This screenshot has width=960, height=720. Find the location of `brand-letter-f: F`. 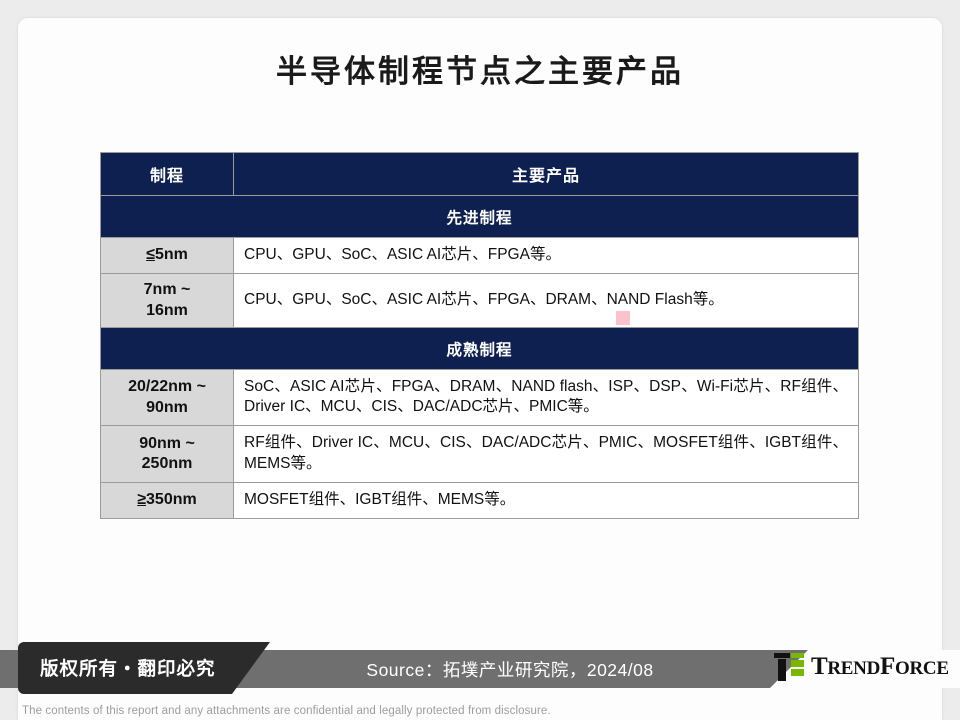

brand-letter-f: F is located at coordinates (887, 666).